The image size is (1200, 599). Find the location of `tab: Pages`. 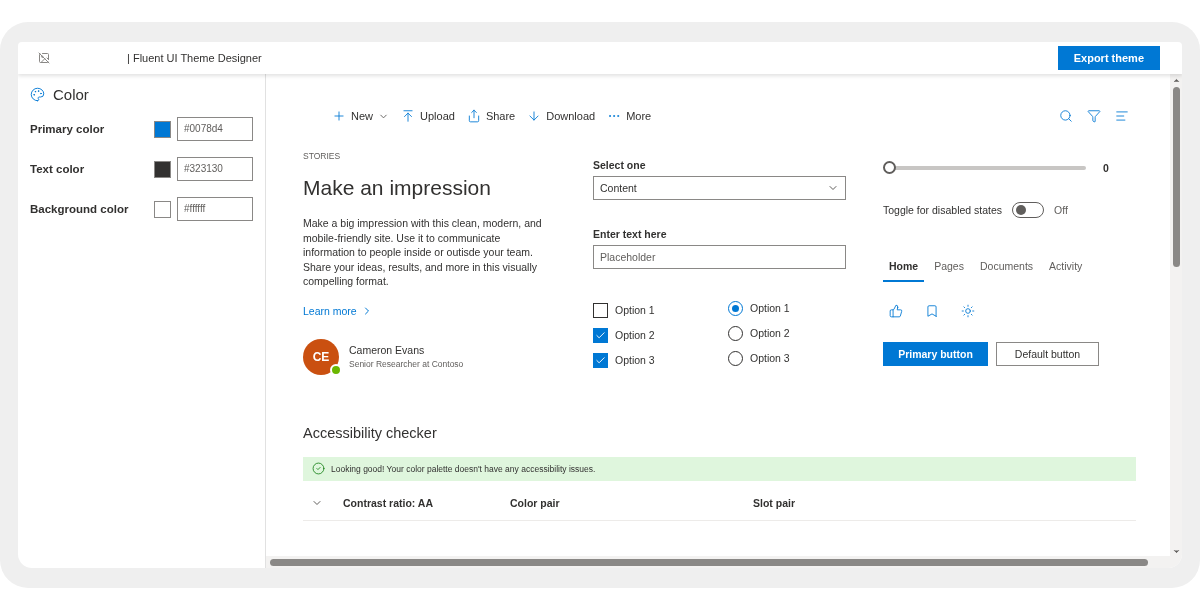

tab: Pages is located at coordinates (949, 268).